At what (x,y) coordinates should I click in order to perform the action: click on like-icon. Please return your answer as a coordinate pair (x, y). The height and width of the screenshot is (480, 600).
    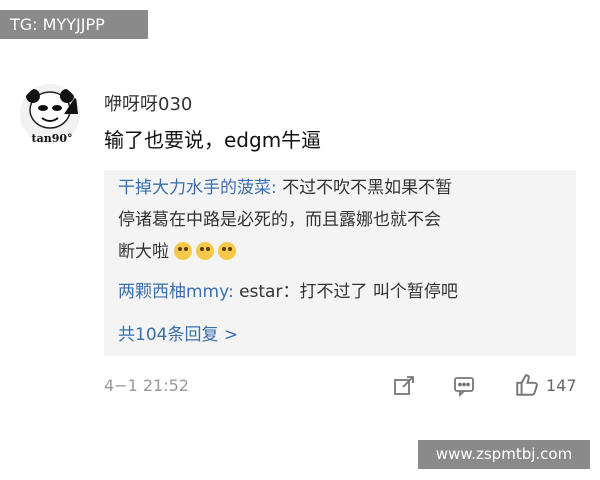
    Looking at the image, I should click on (527, 387).